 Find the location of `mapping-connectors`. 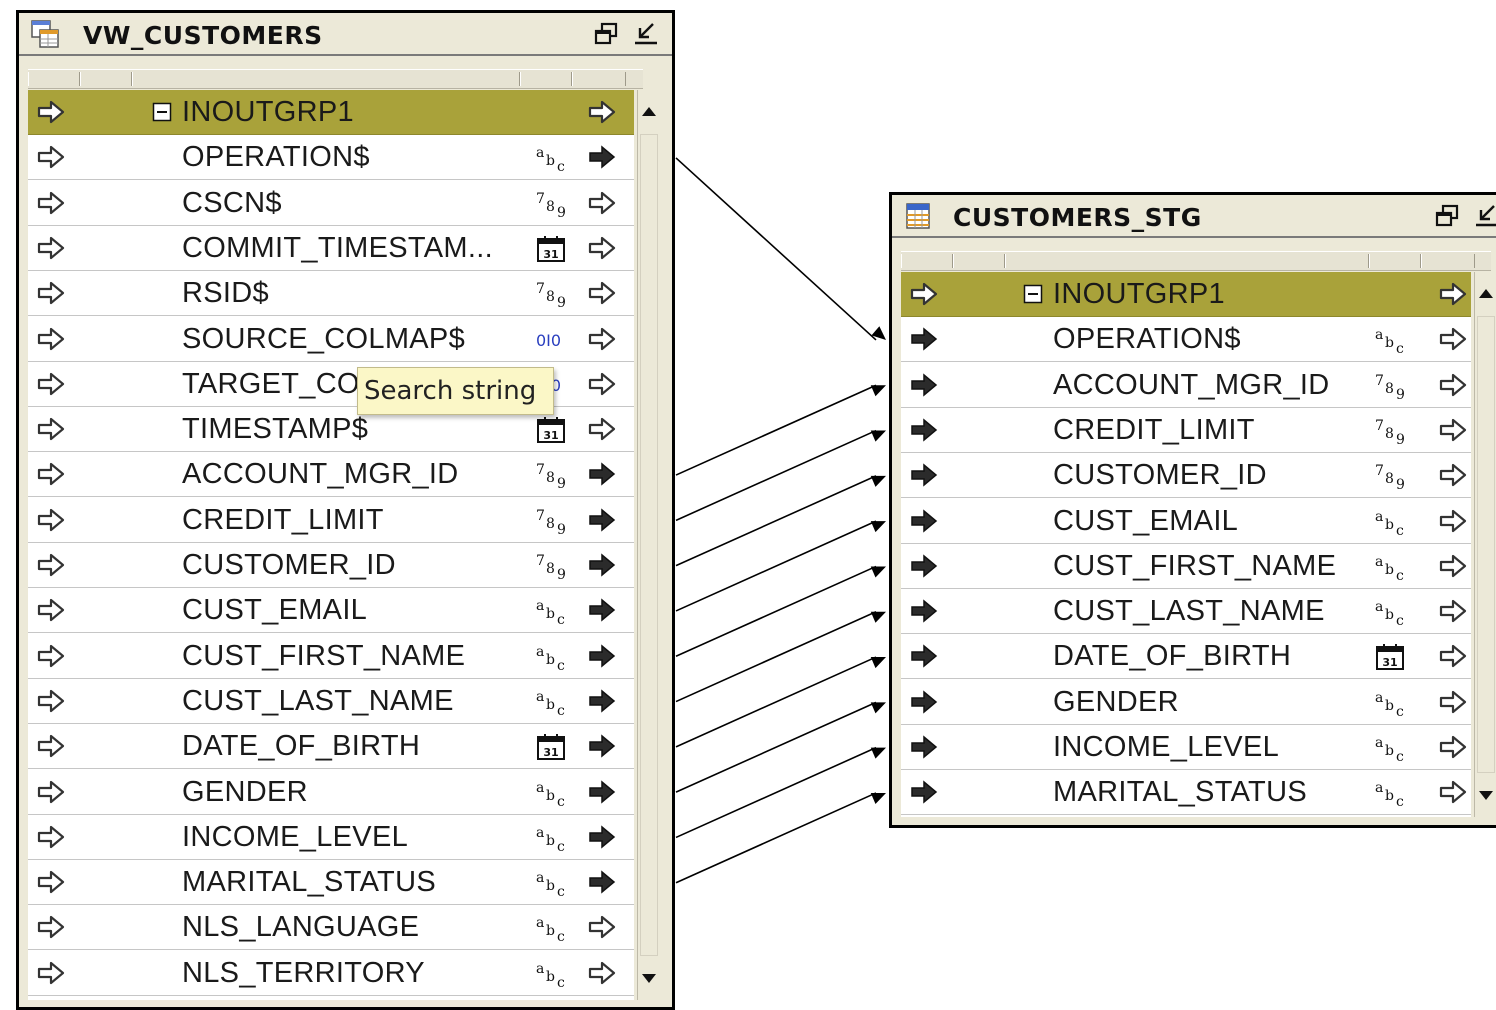

mapping-connectors is located at coordinates (780, 520).